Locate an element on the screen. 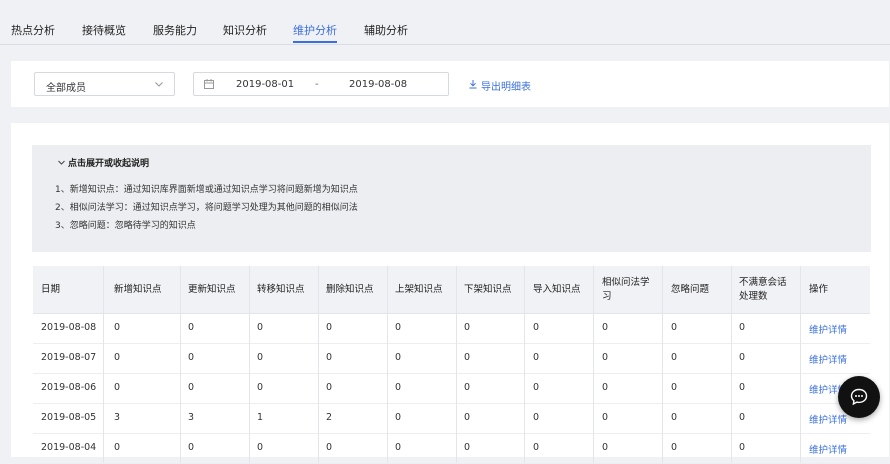 The width and height of the screenshot is (890, 464). chat-icon is located at coordinates (859, 397).